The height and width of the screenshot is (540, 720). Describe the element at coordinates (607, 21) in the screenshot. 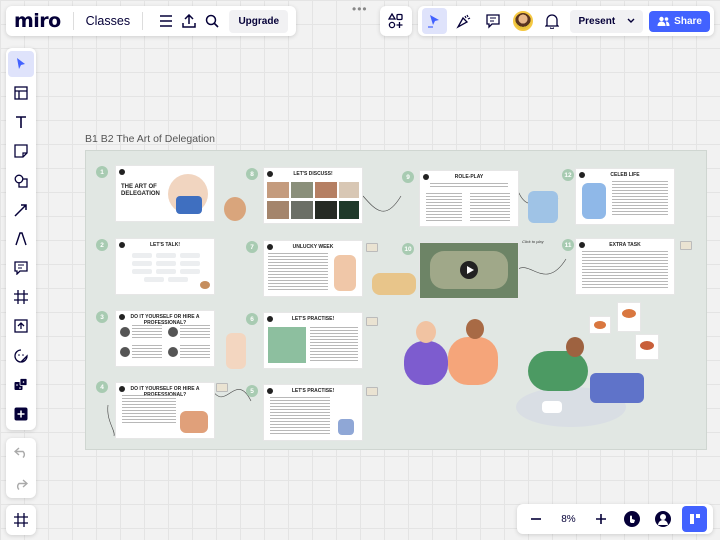

I see `present-button: Present` at that location.